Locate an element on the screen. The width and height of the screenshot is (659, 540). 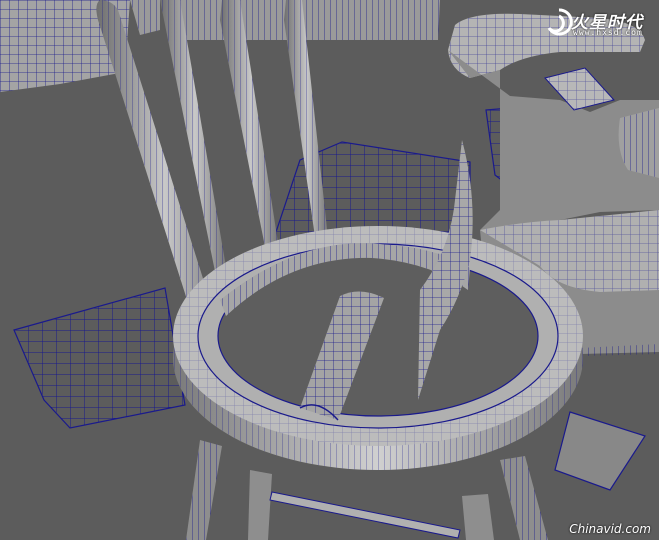
swirl-logo-icon is located at coordinates (560, 22).